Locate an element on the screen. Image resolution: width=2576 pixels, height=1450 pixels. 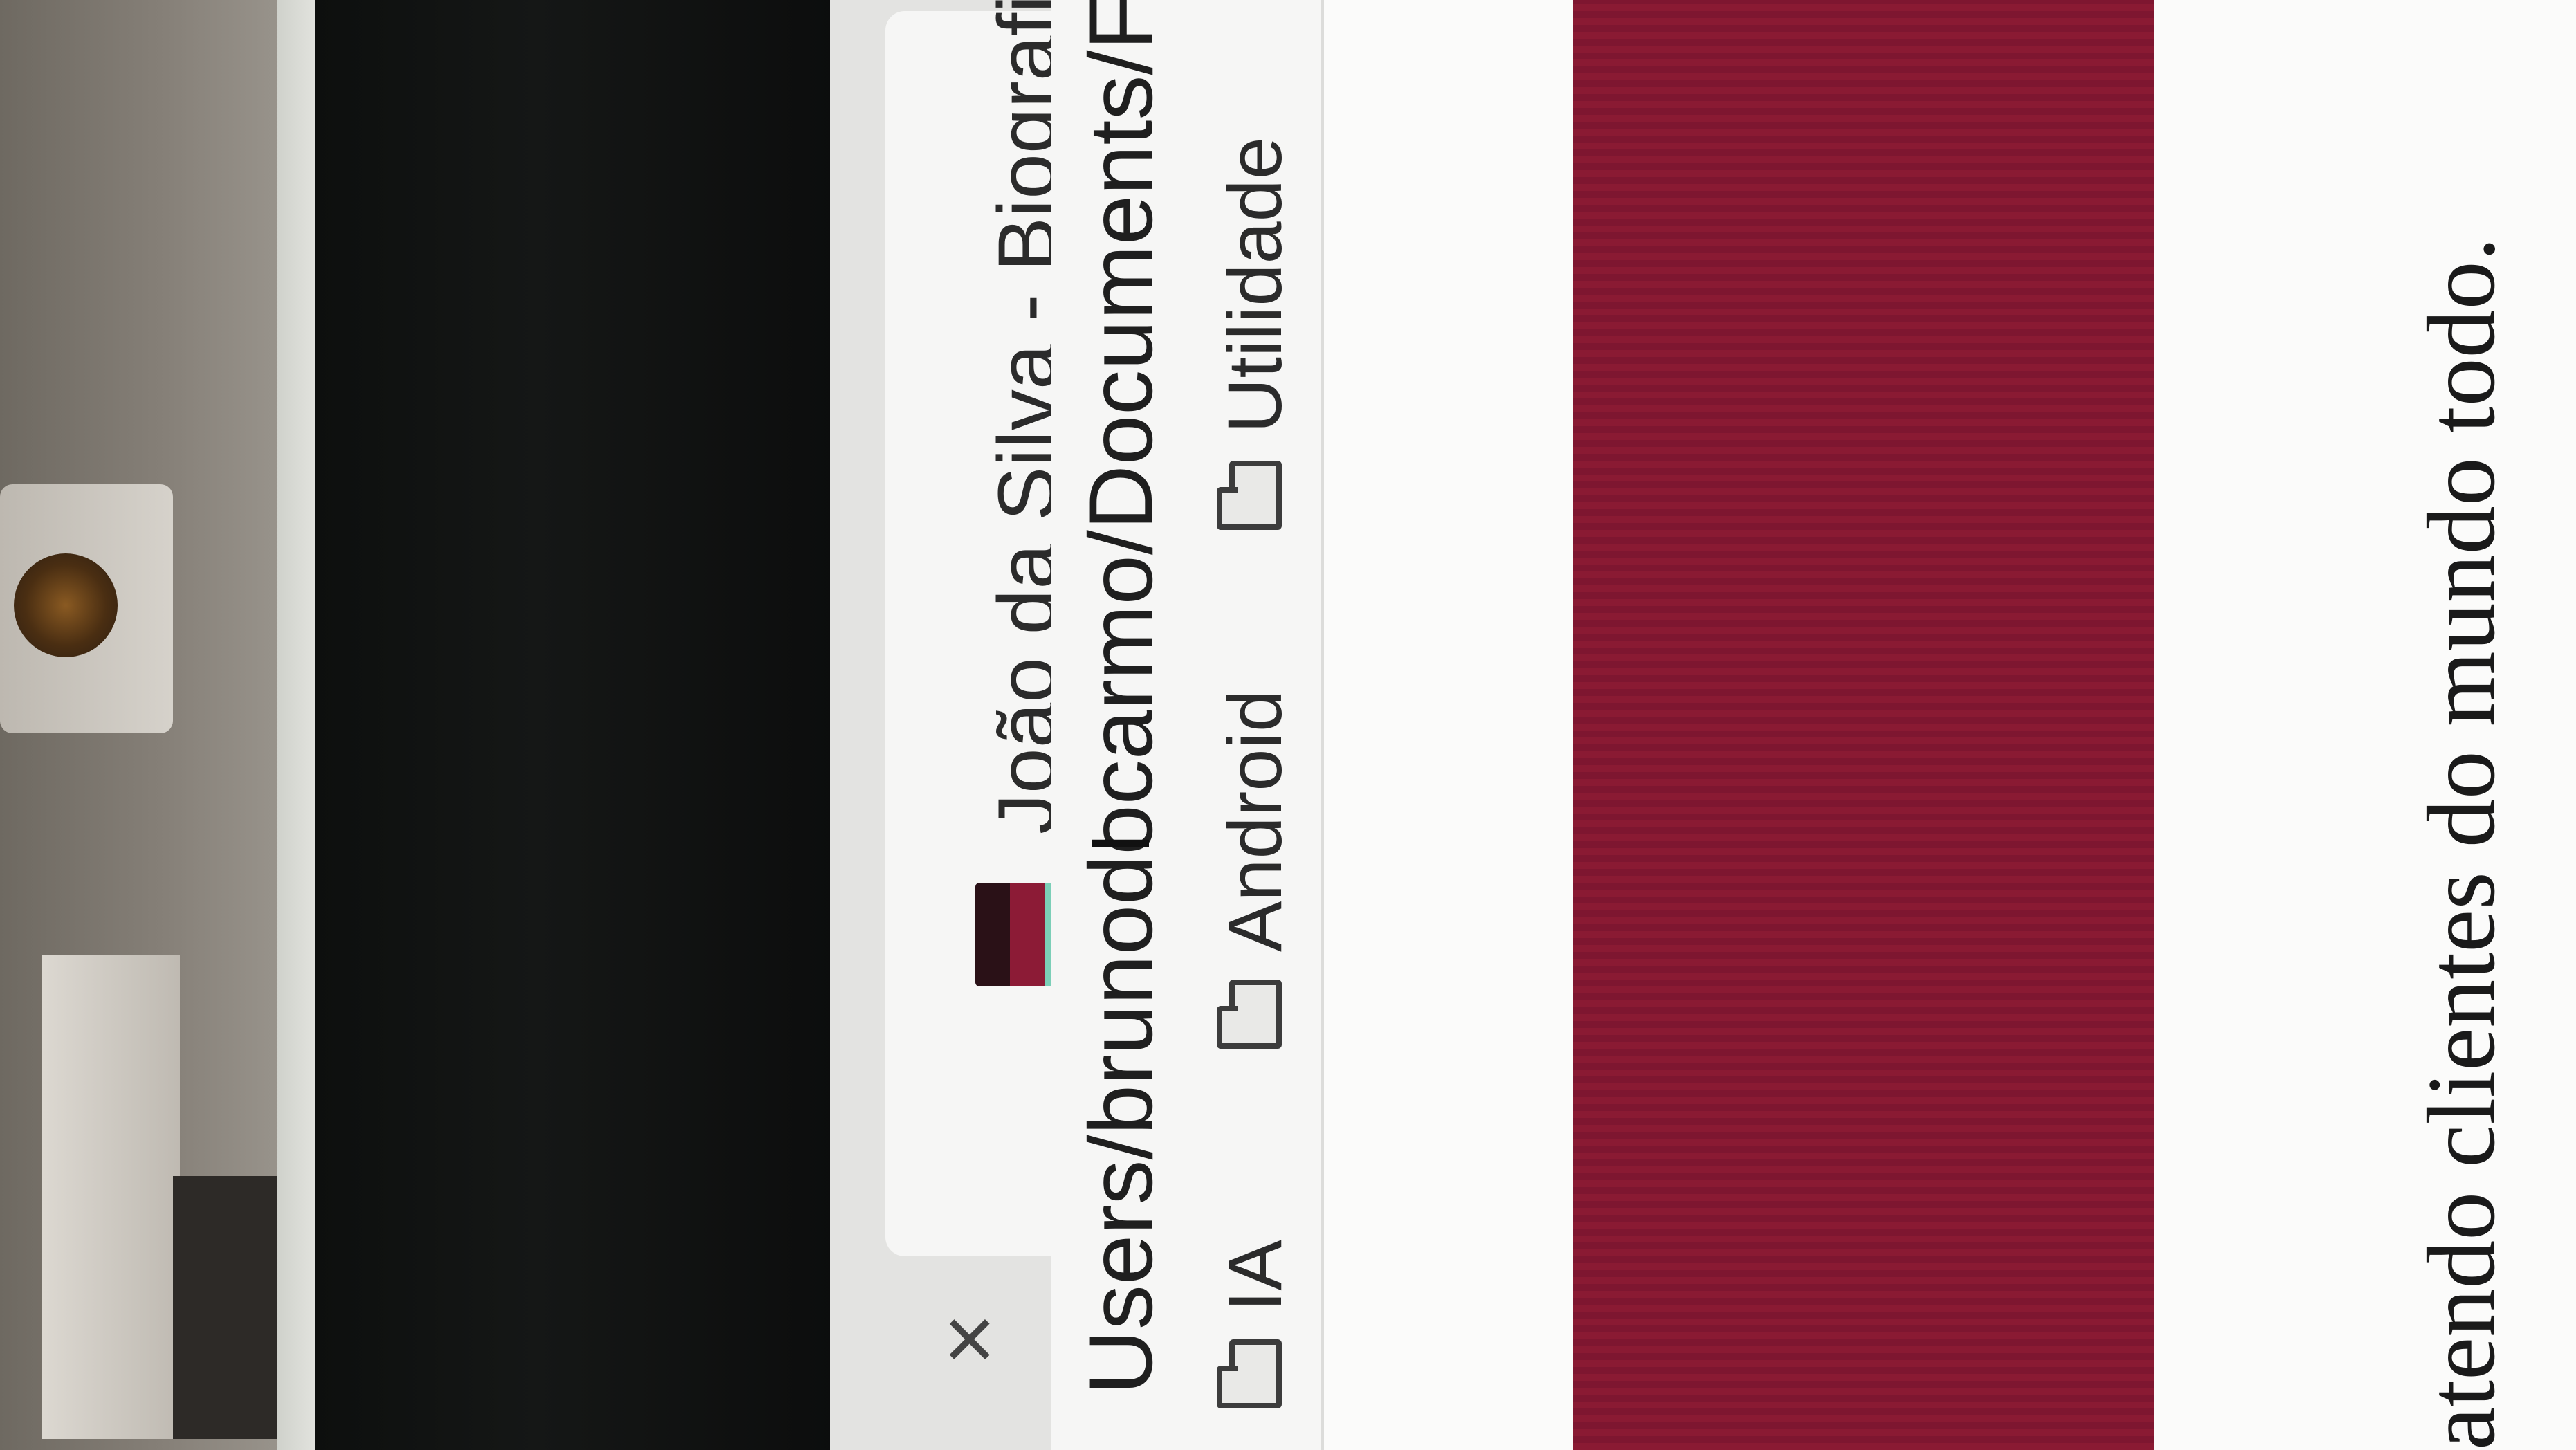
background-object is located at coordinates (111, 1197).